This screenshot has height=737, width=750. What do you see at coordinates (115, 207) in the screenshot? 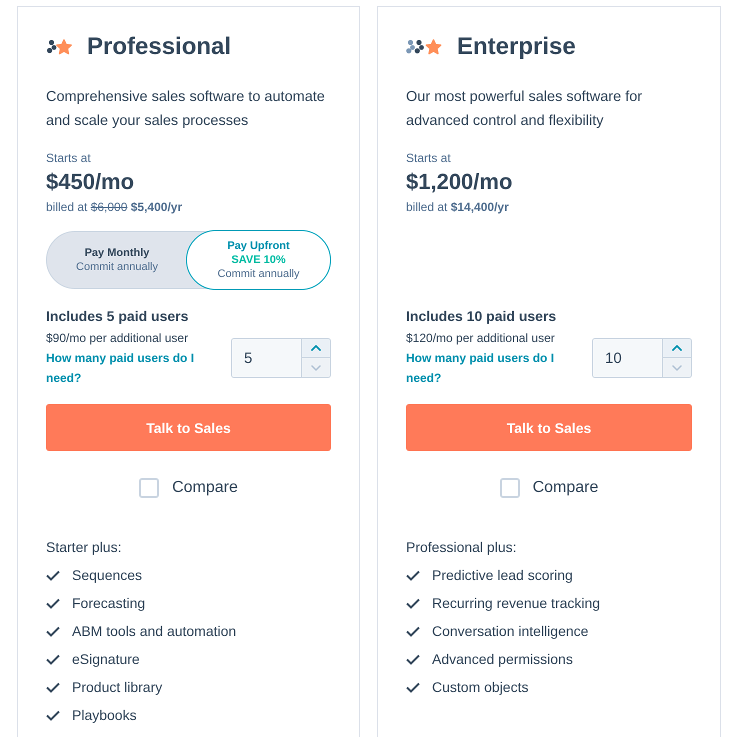
I see `billing-note: billed at $6,000 $5,400/yr` at bounding box center [115, 207].